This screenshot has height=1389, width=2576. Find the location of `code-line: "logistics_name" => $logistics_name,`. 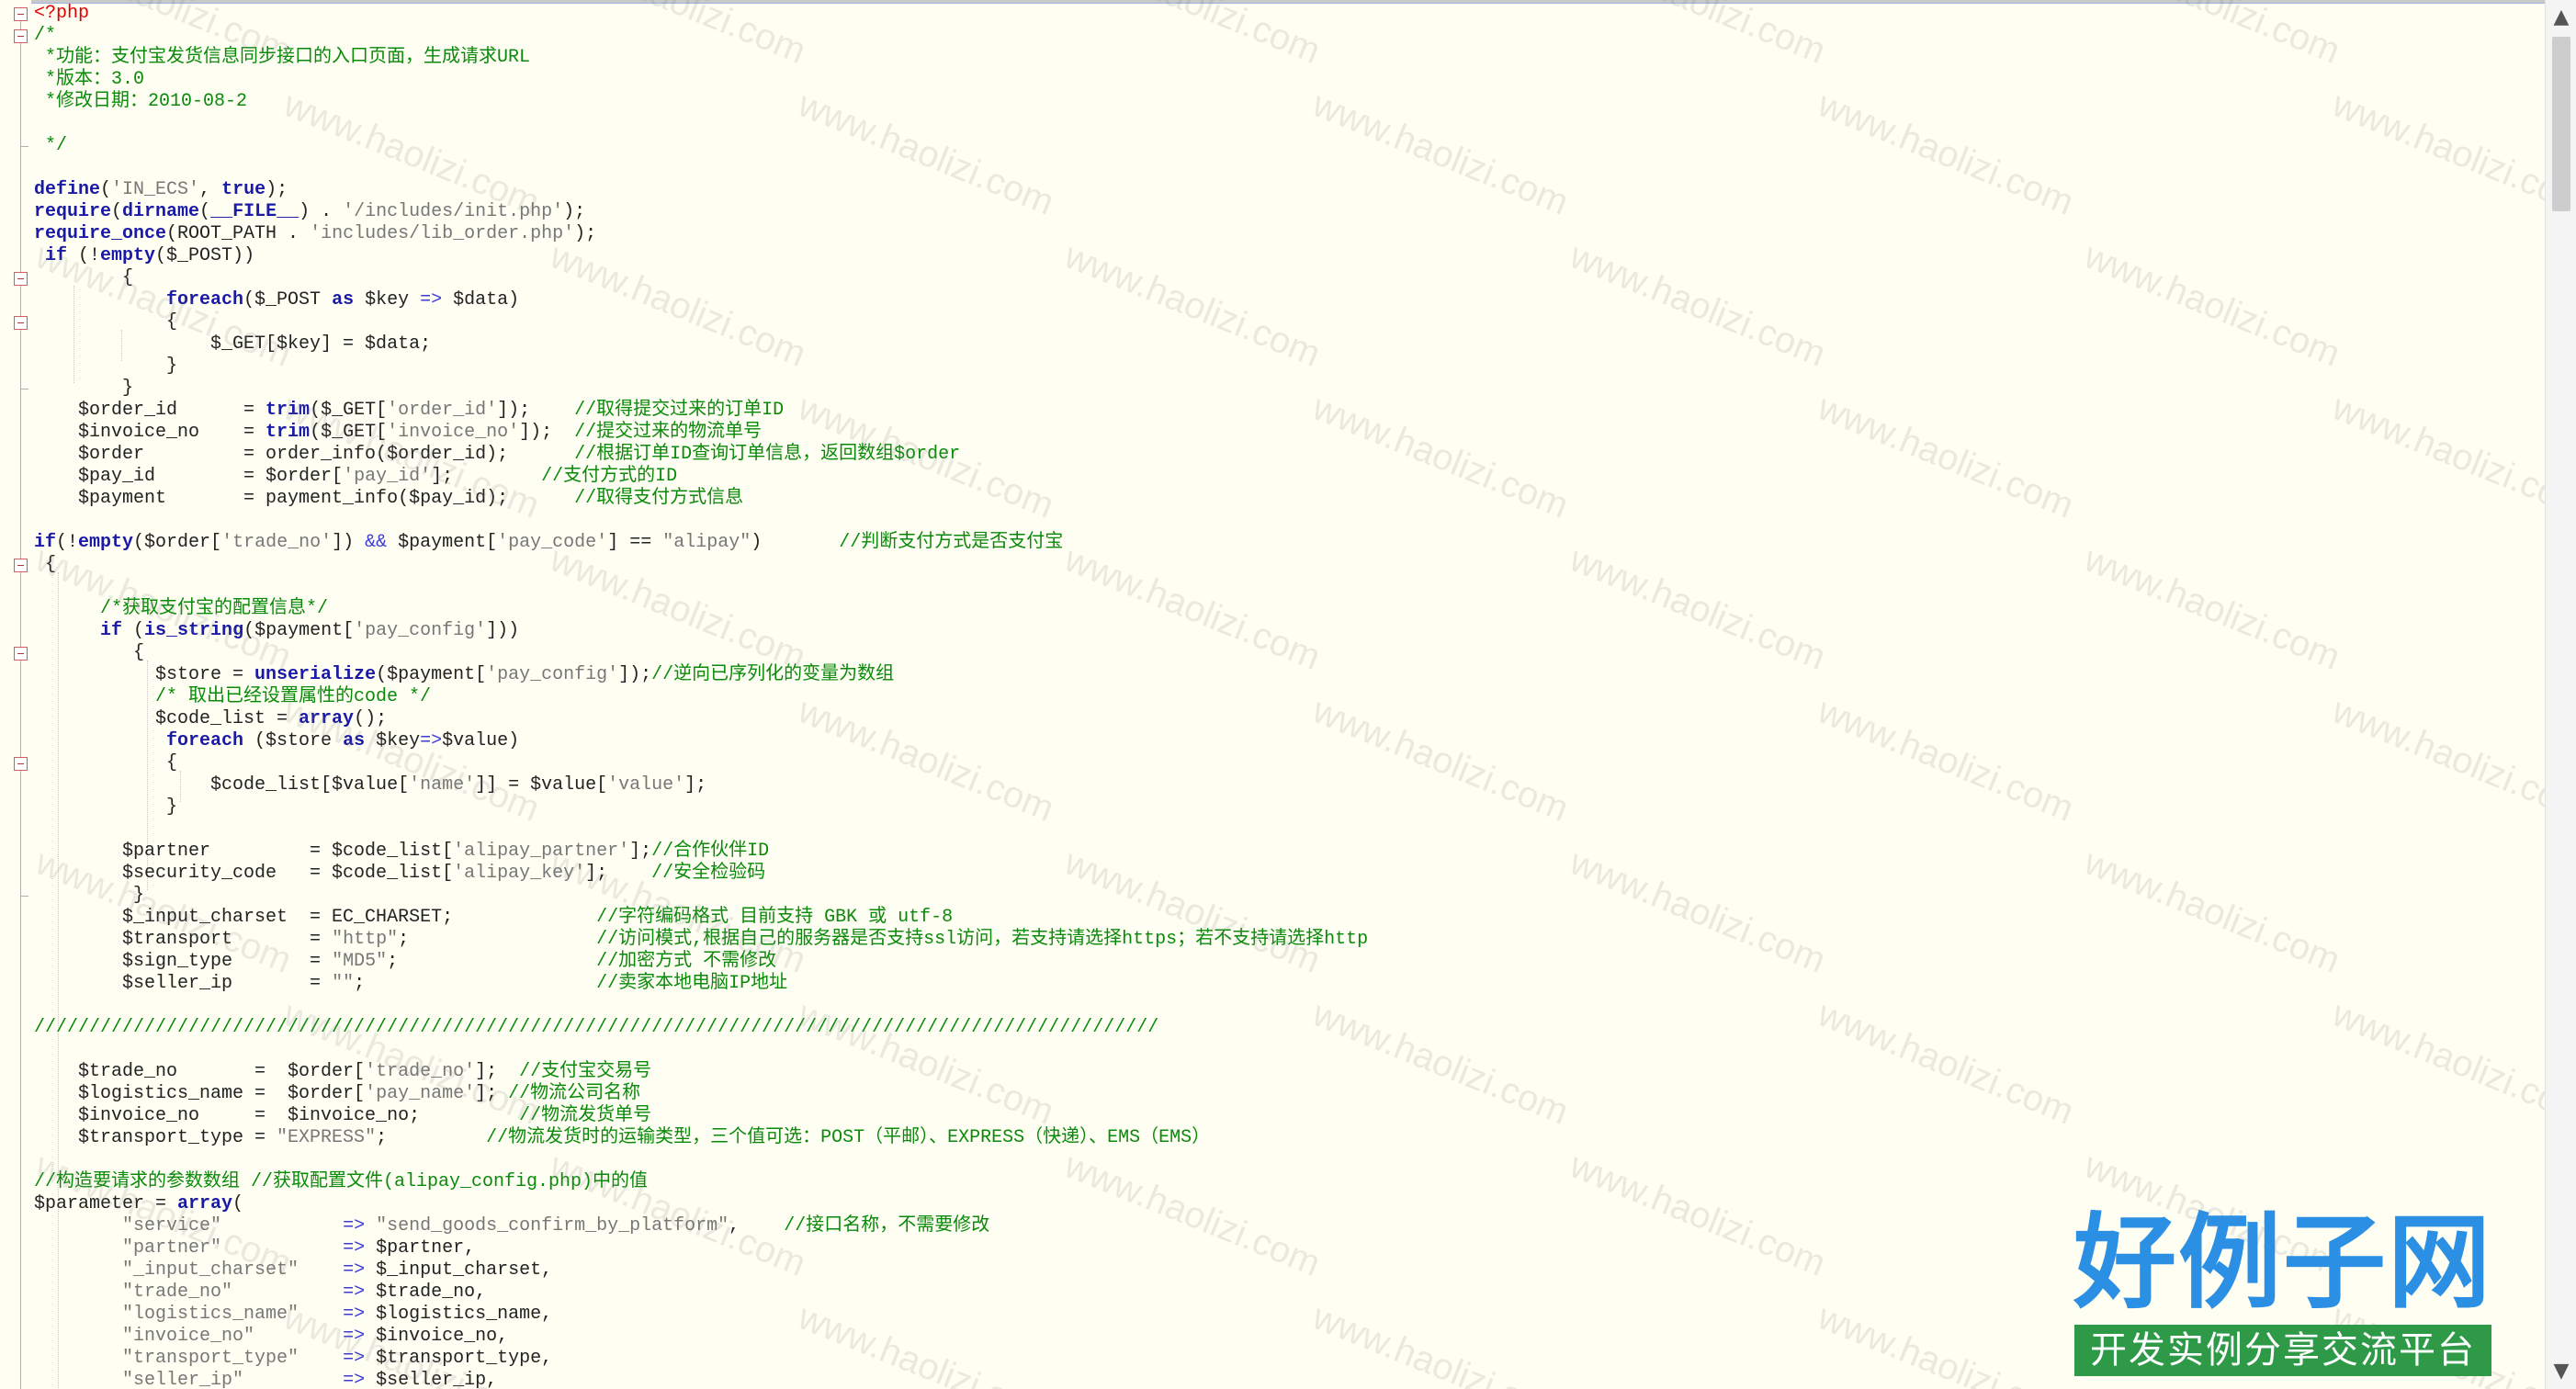

code-line: "logistics_name" => $logistics_name, is located at coordinates (701, 1315).